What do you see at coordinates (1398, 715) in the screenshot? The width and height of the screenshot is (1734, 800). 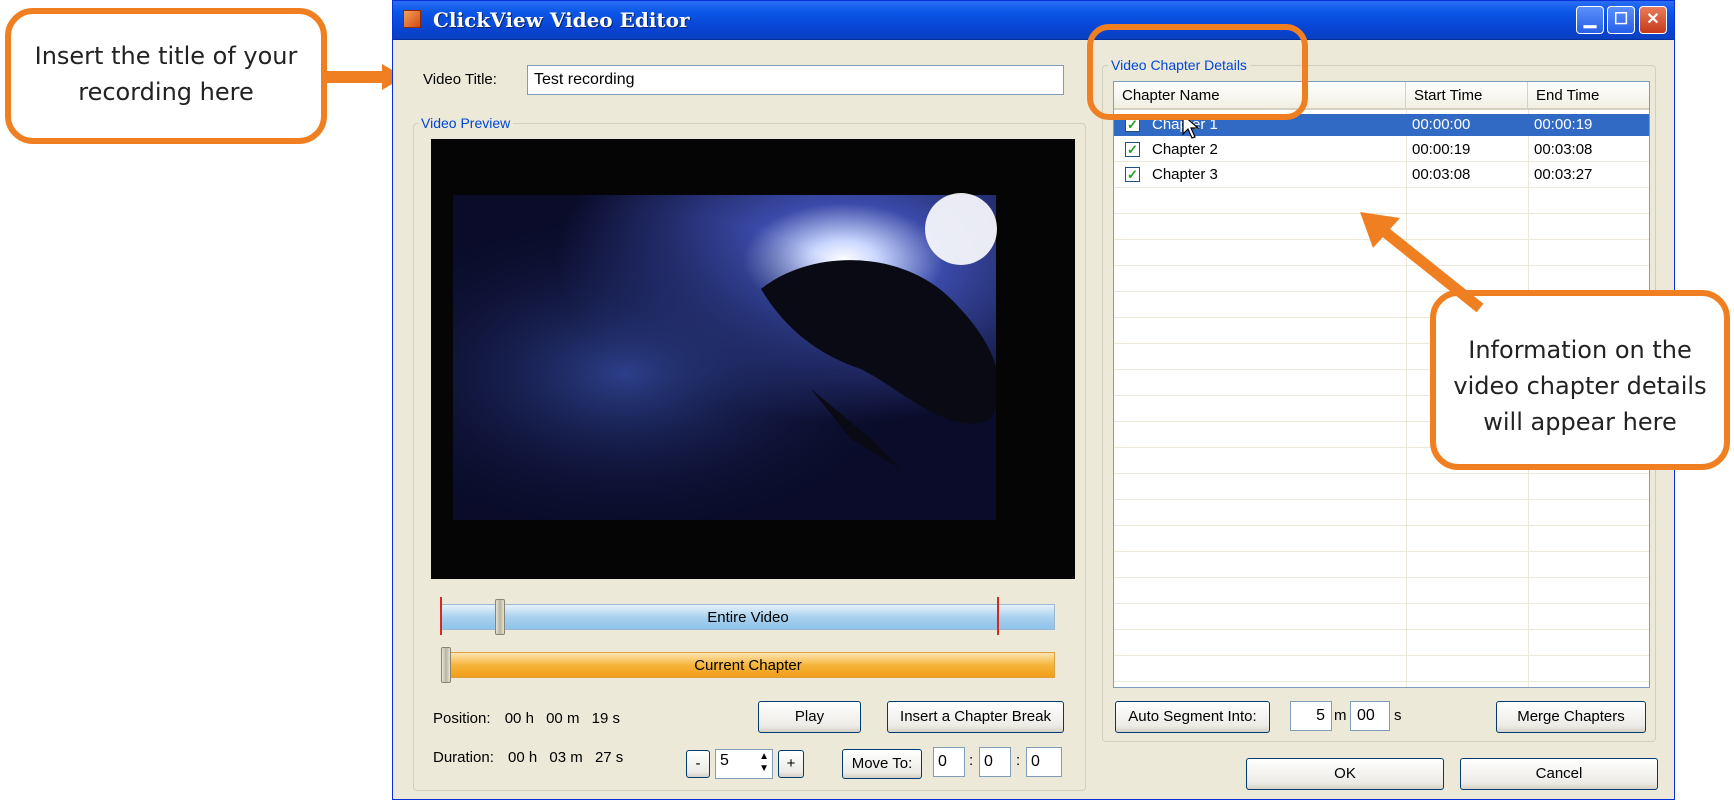 I see `seconds-unit-label: s` at bounding box center [1398, 715].